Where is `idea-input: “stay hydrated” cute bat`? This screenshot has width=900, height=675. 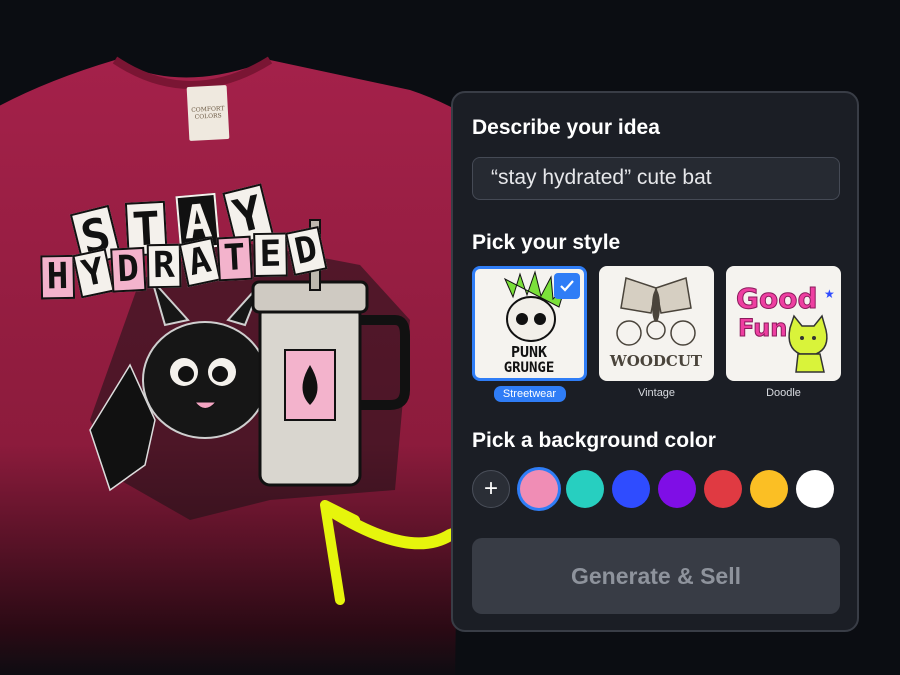
idea-input: “stay hydrated” cute bat is located at coordinates (656, 178).